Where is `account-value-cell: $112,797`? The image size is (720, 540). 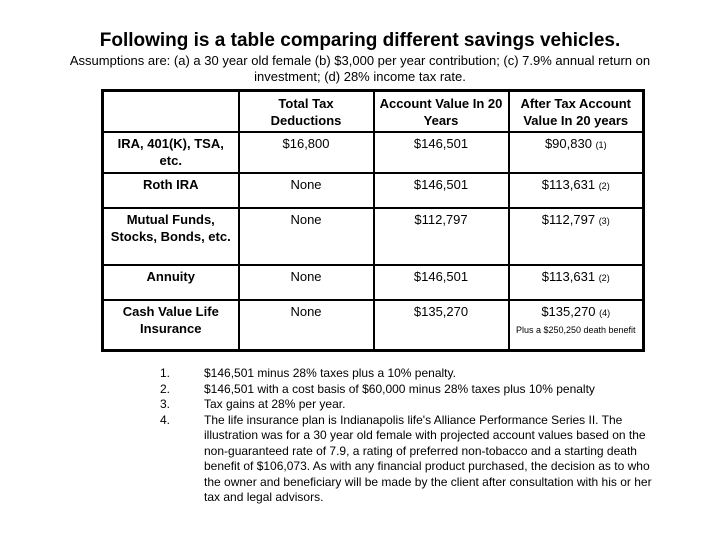 account-value-cell: $112,797 is located at coordinates (441, 236).